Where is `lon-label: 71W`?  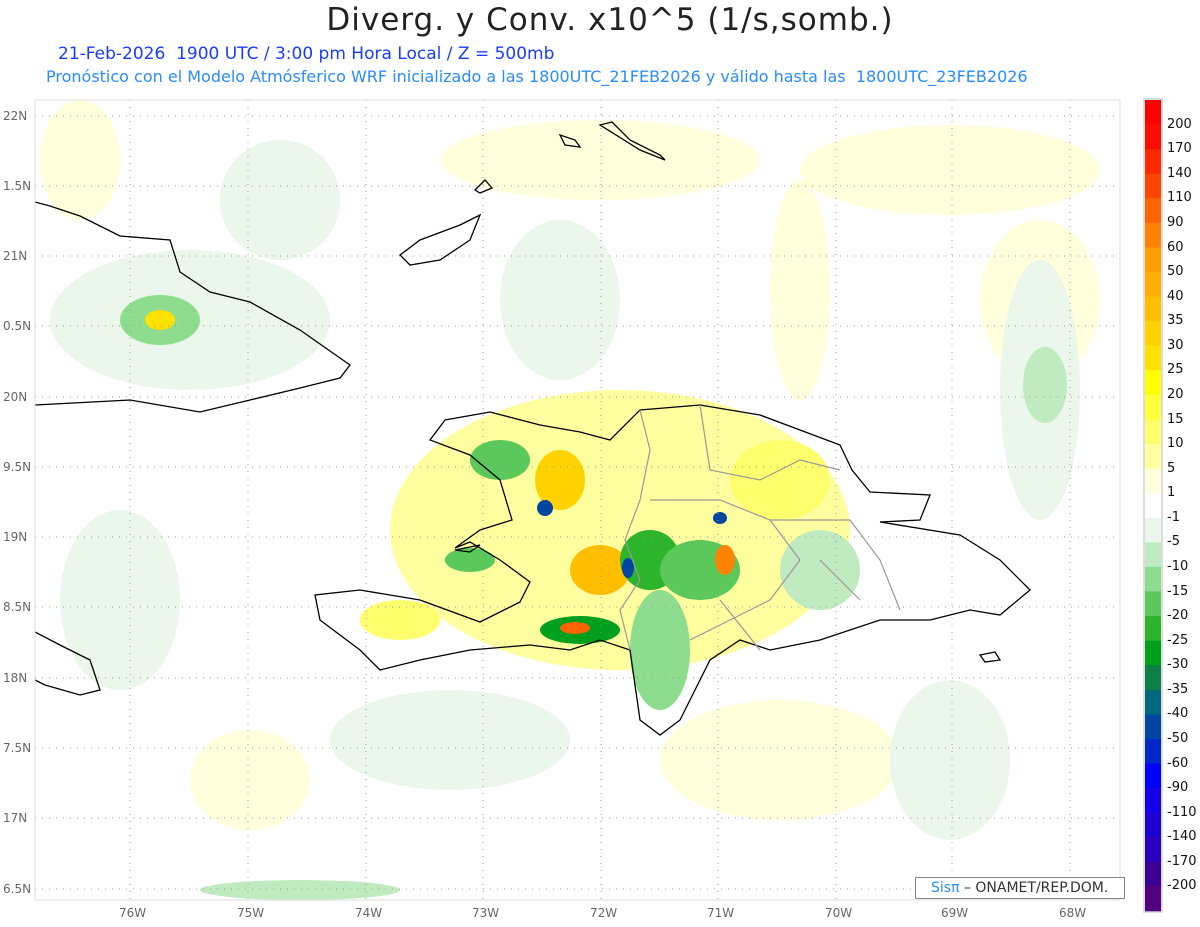 lon-label: 71W is located at coordinates (721, 913).